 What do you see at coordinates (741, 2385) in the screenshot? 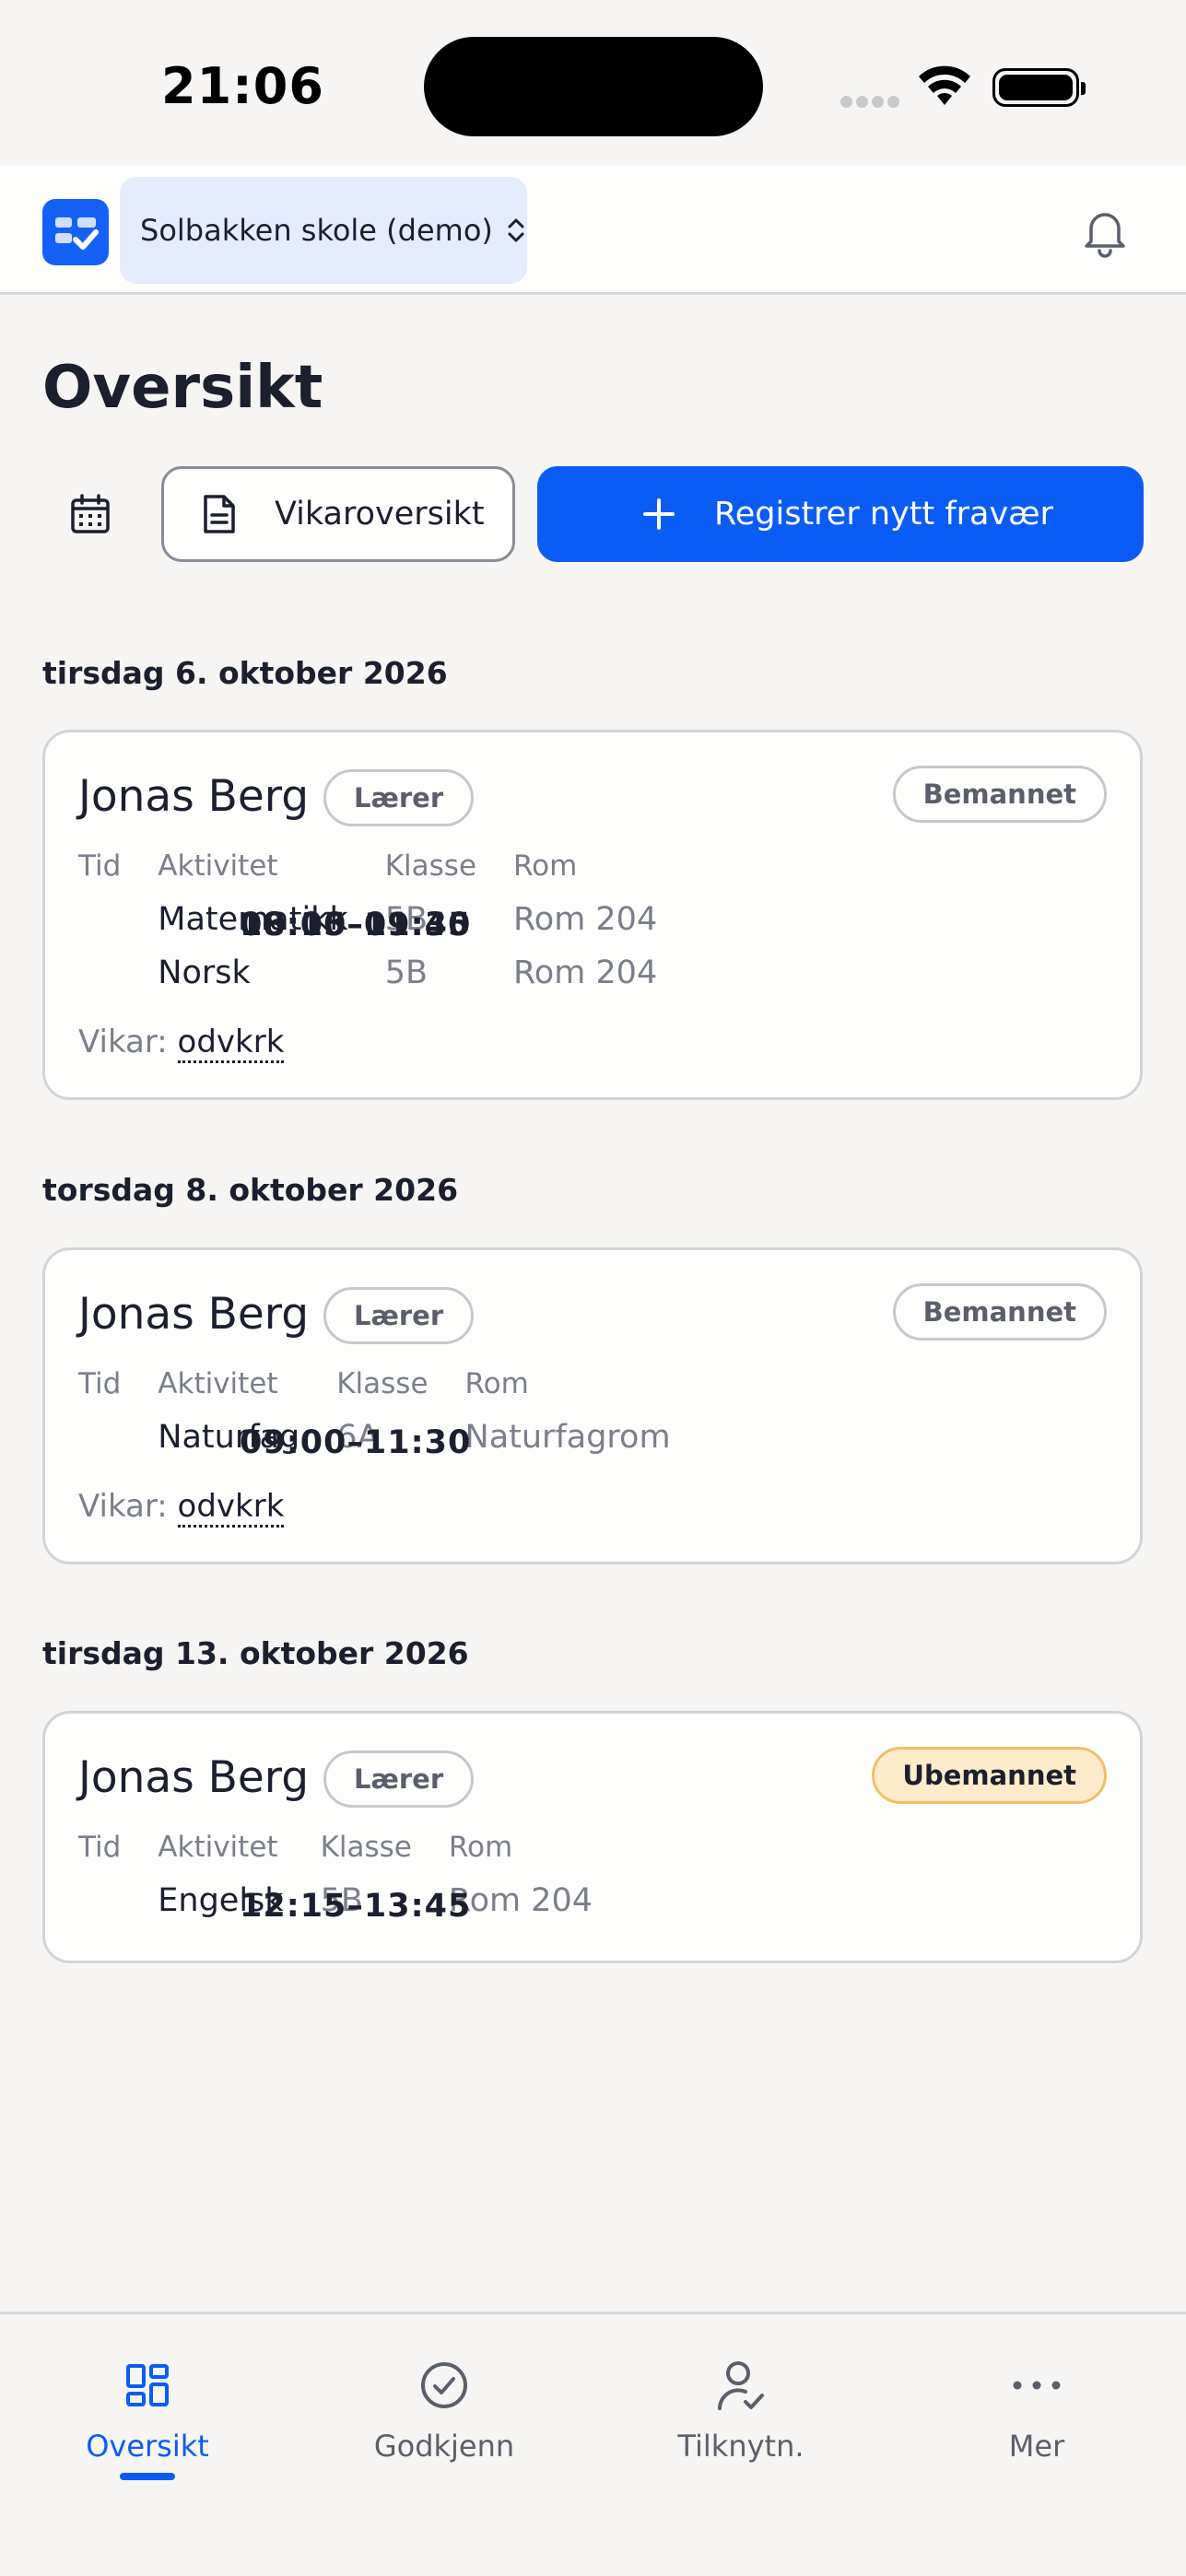
I see `user-check-icon` at bounding box center [741, 2385].